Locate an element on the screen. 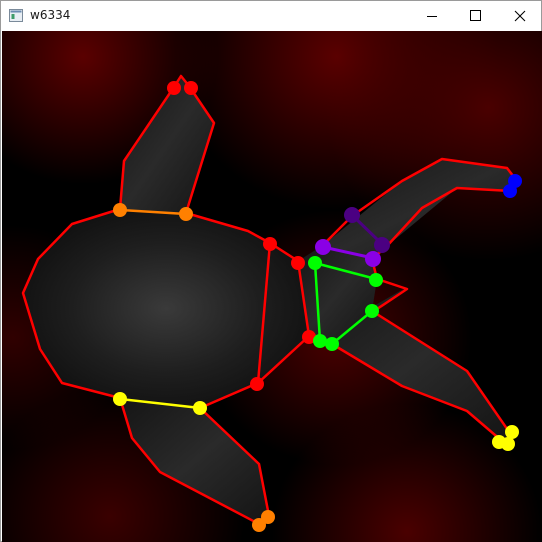 The height and width of the screenshot is (542, 542). minimize-button is located at coordinates (432, 16).